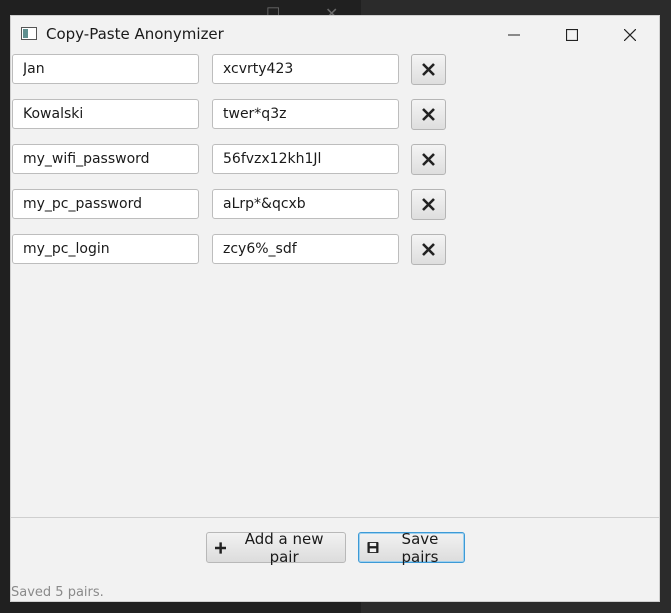 This screenshot has width=671, height=613. I want to click on status-text: Saved 5 pairs., so click(57, 592).